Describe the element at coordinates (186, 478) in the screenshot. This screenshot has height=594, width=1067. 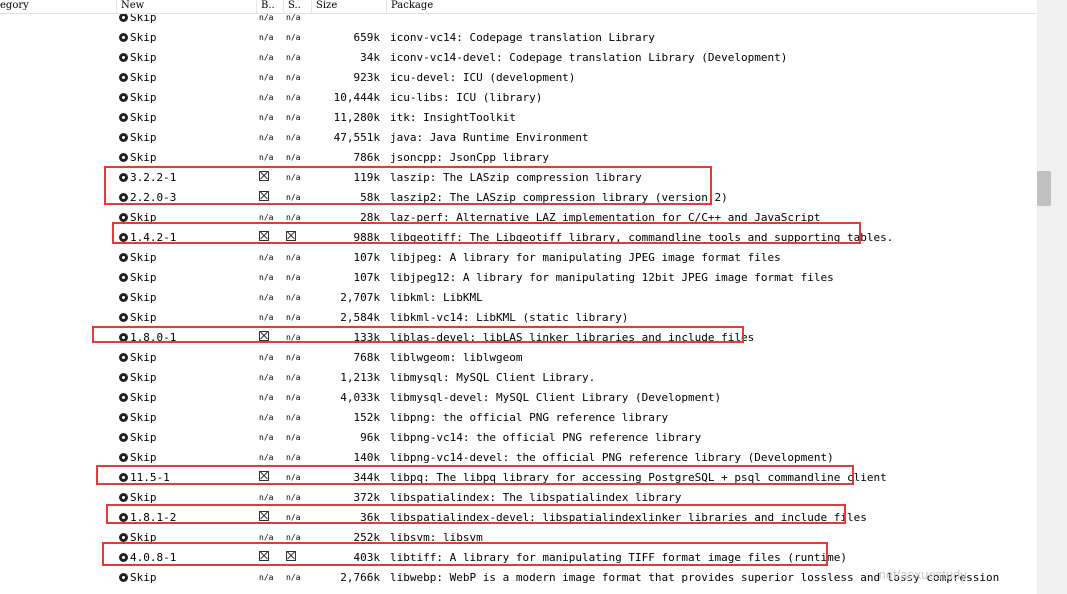
I see `new-version-cell: 11.5-1` at that location.